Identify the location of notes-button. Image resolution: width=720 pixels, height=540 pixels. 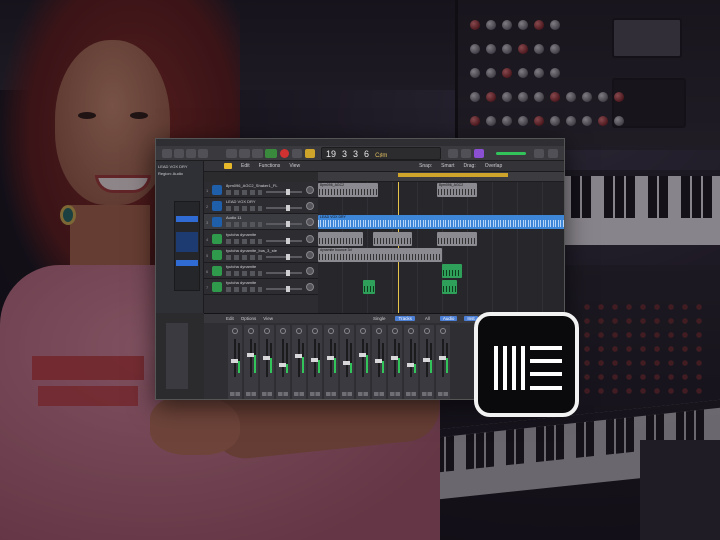
(539, 153).